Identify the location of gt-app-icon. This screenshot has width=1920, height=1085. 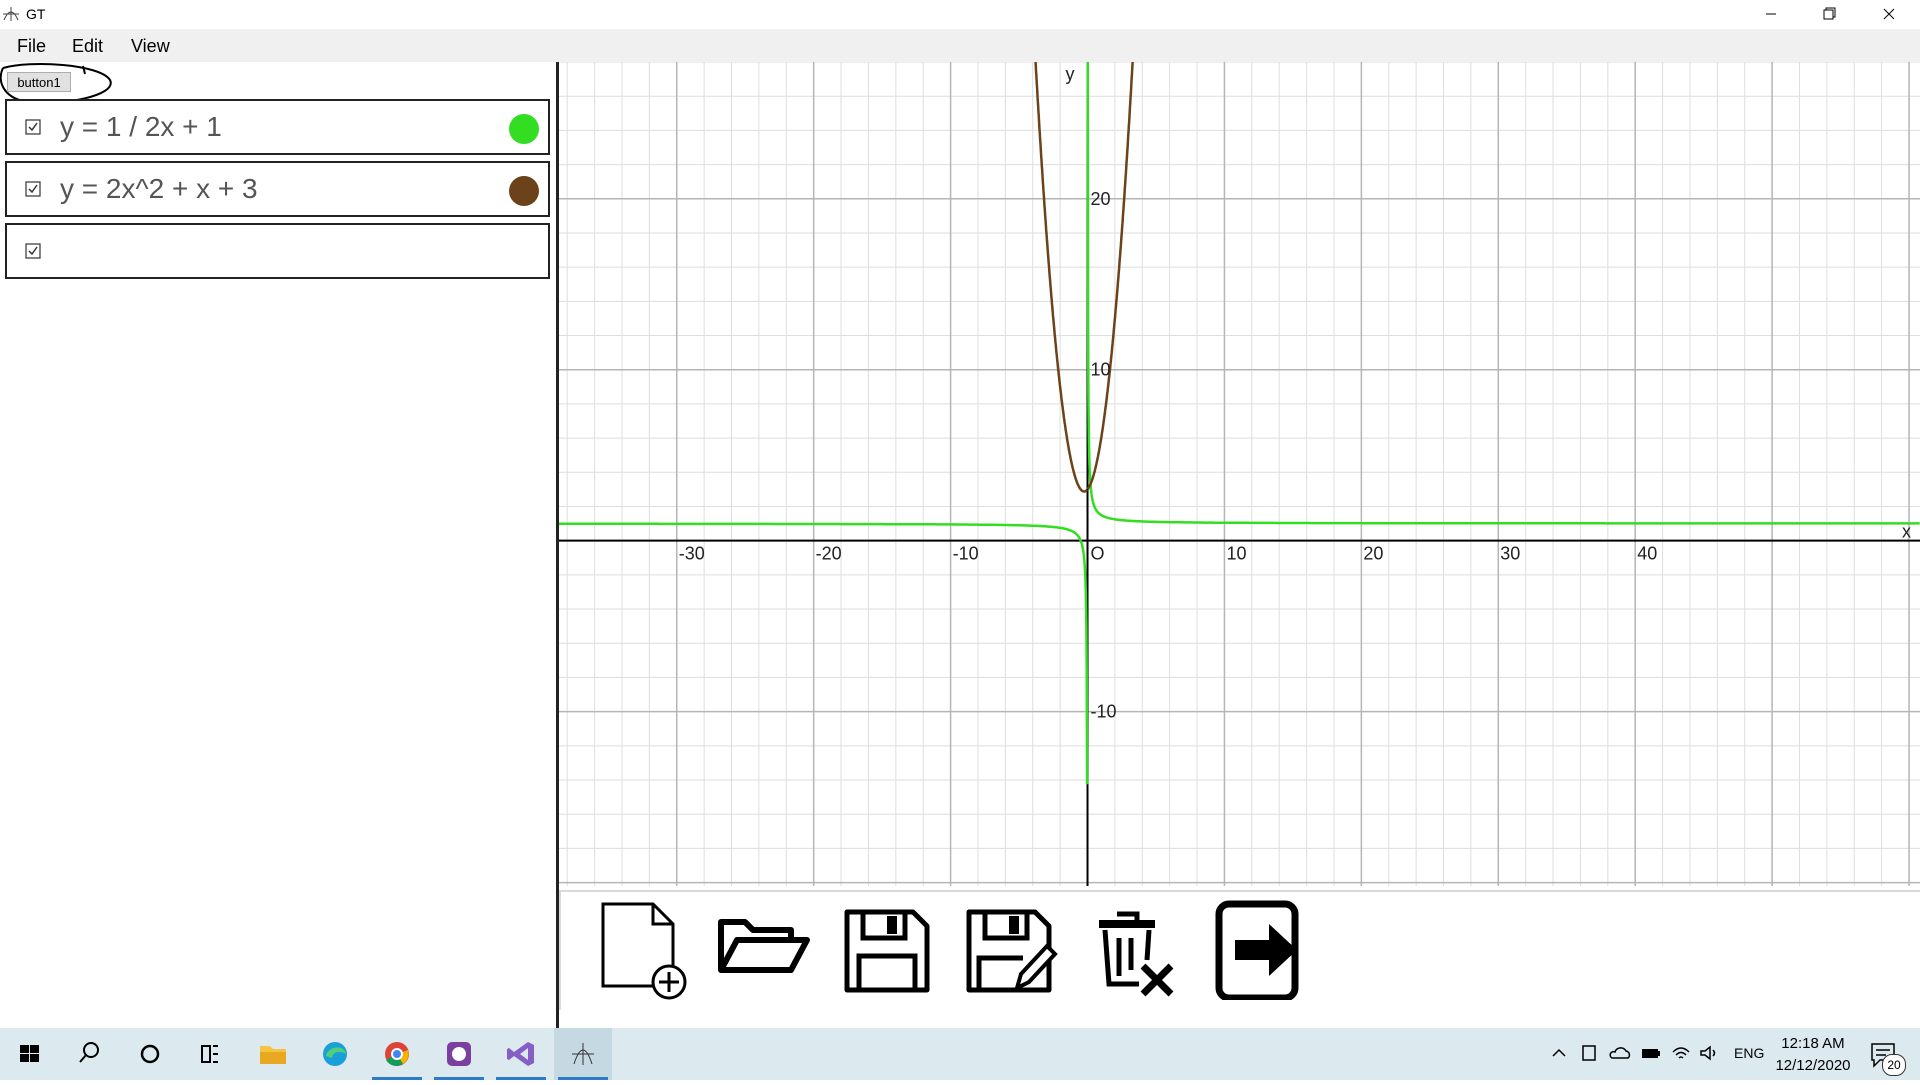
(583, 1054).